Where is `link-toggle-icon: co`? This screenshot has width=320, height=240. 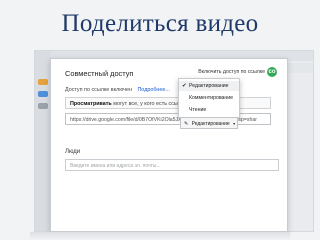
link-toggle-icon: co is located at coordinates (272, 72).